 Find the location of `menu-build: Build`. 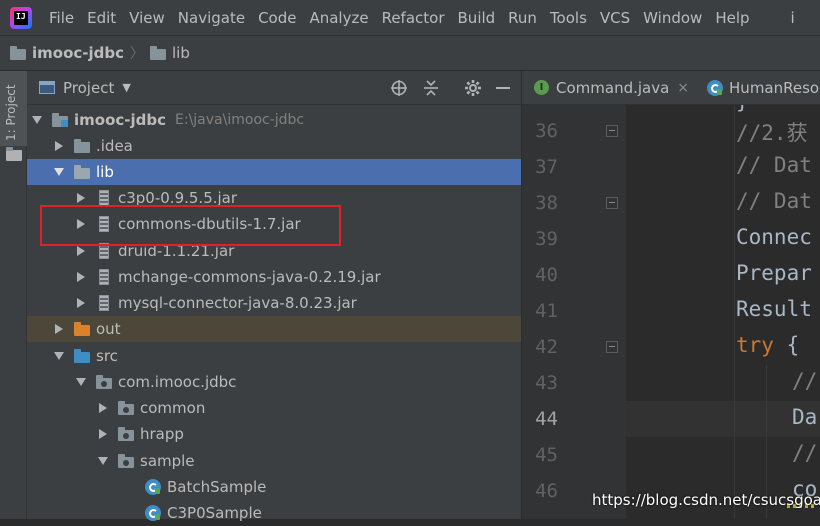

menu-build: Build is located at coordinates (477, 18).